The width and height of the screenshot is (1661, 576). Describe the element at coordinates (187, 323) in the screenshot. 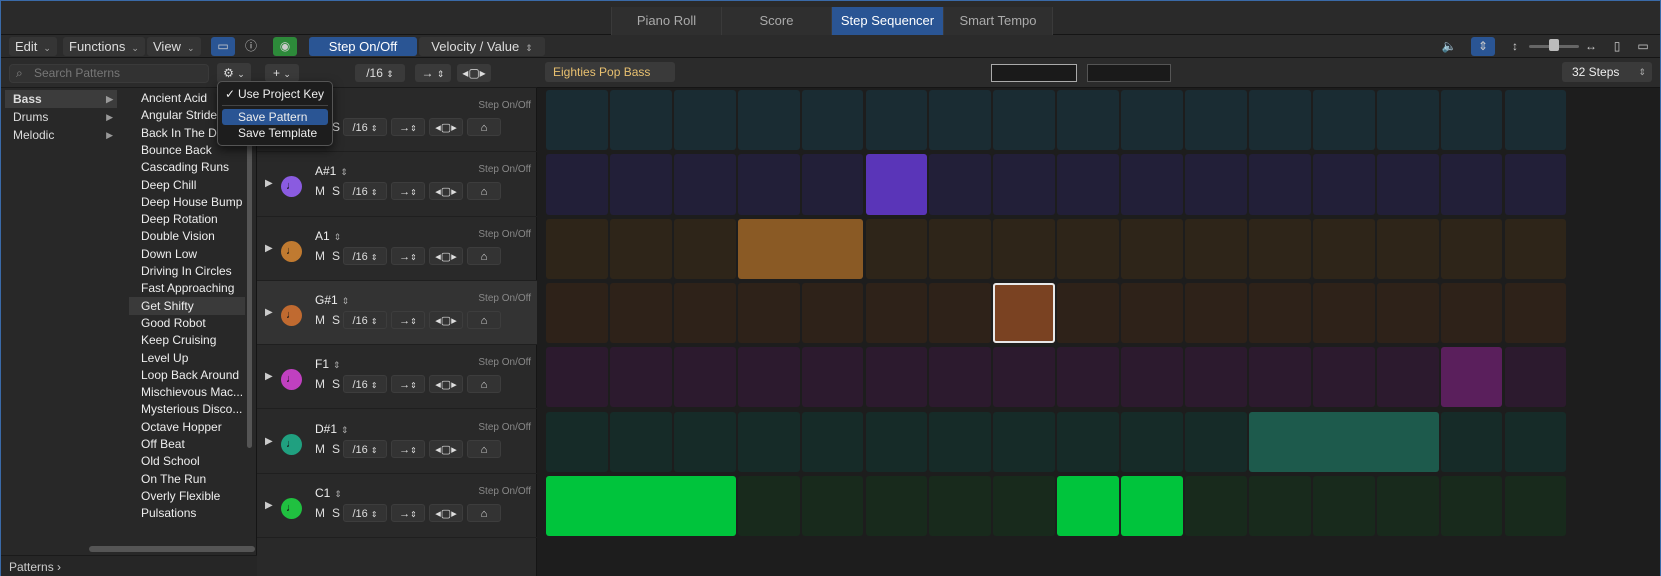

I see `pattern-list-item: Good Robot` at that location.